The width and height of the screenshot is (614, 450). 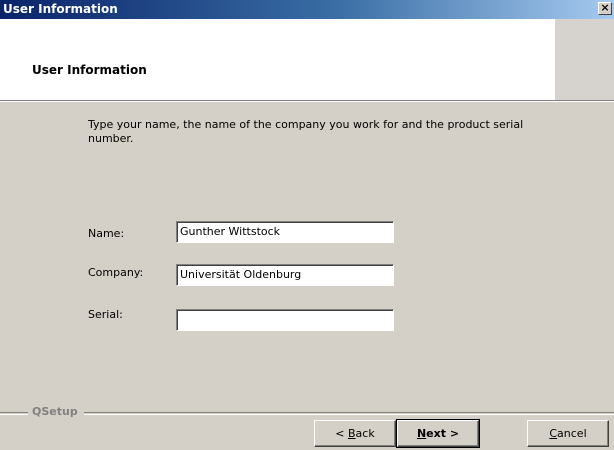 I want to click on next-button: Next >, so click(x=438, y=433).